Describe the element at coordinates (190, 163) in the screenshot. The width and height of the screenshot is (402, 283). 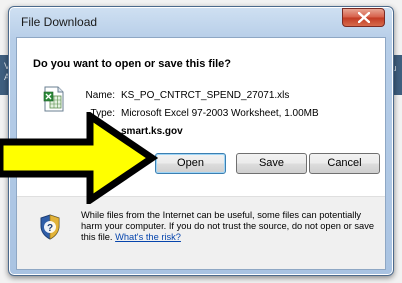
I see `open-button: Open` at that location.